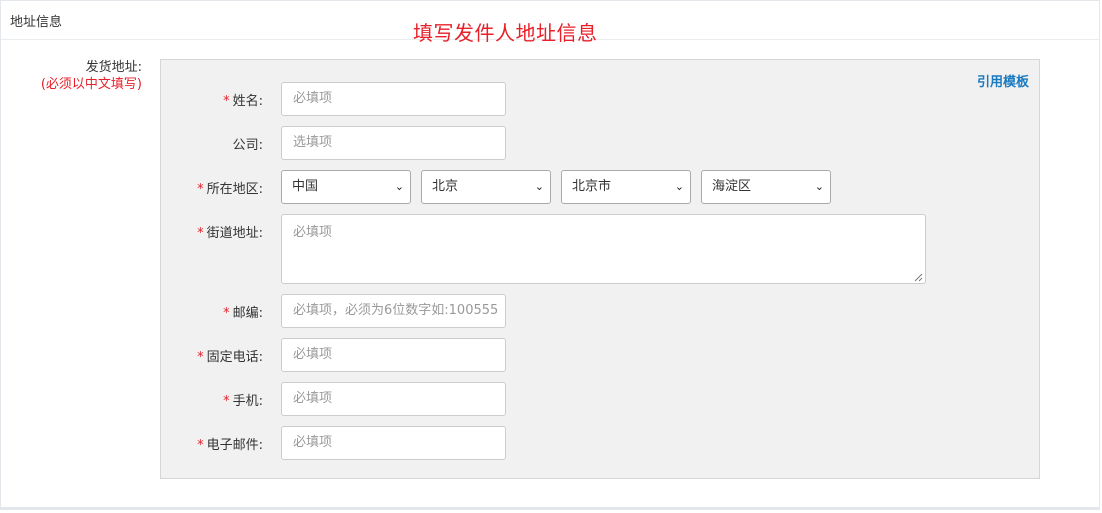 The height and width of the screenshot is (513, 1102). What do you see at coordinates (243, 101) in the screenshot?
I see `name-label: * 姓名:` at bounding box center [243, 101].